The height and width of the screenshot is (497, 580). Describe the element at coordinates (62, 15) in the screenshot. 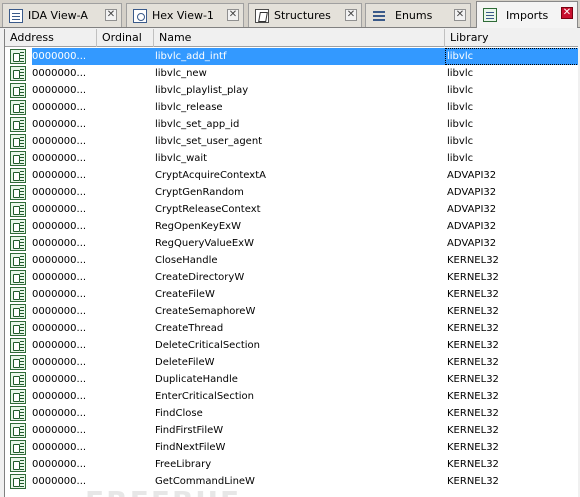

I see `tab-ida-view-a: IDA View-A ✕` at that location.